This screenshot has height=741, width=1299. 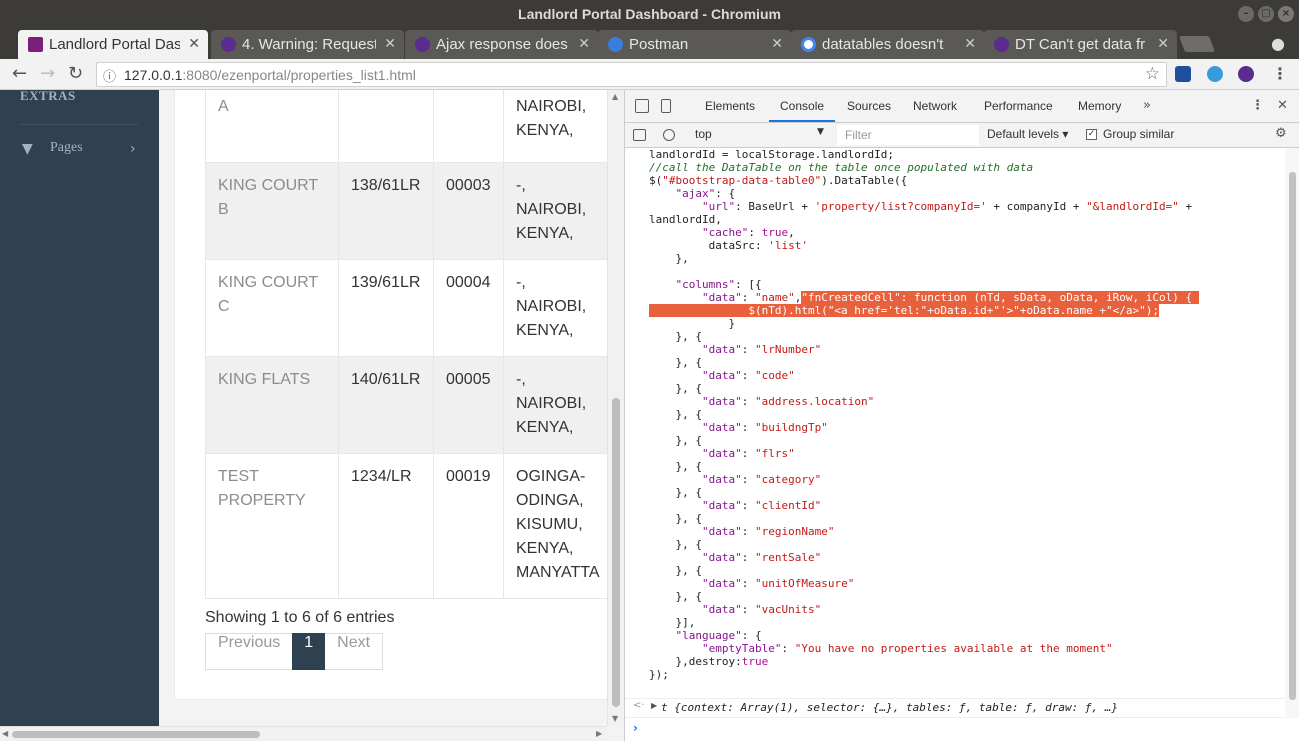 What do you see at coordinates (1023, 134) in the screenshot?
I see `log-levels-label: Default levels` at bounding box center [1023, 134].